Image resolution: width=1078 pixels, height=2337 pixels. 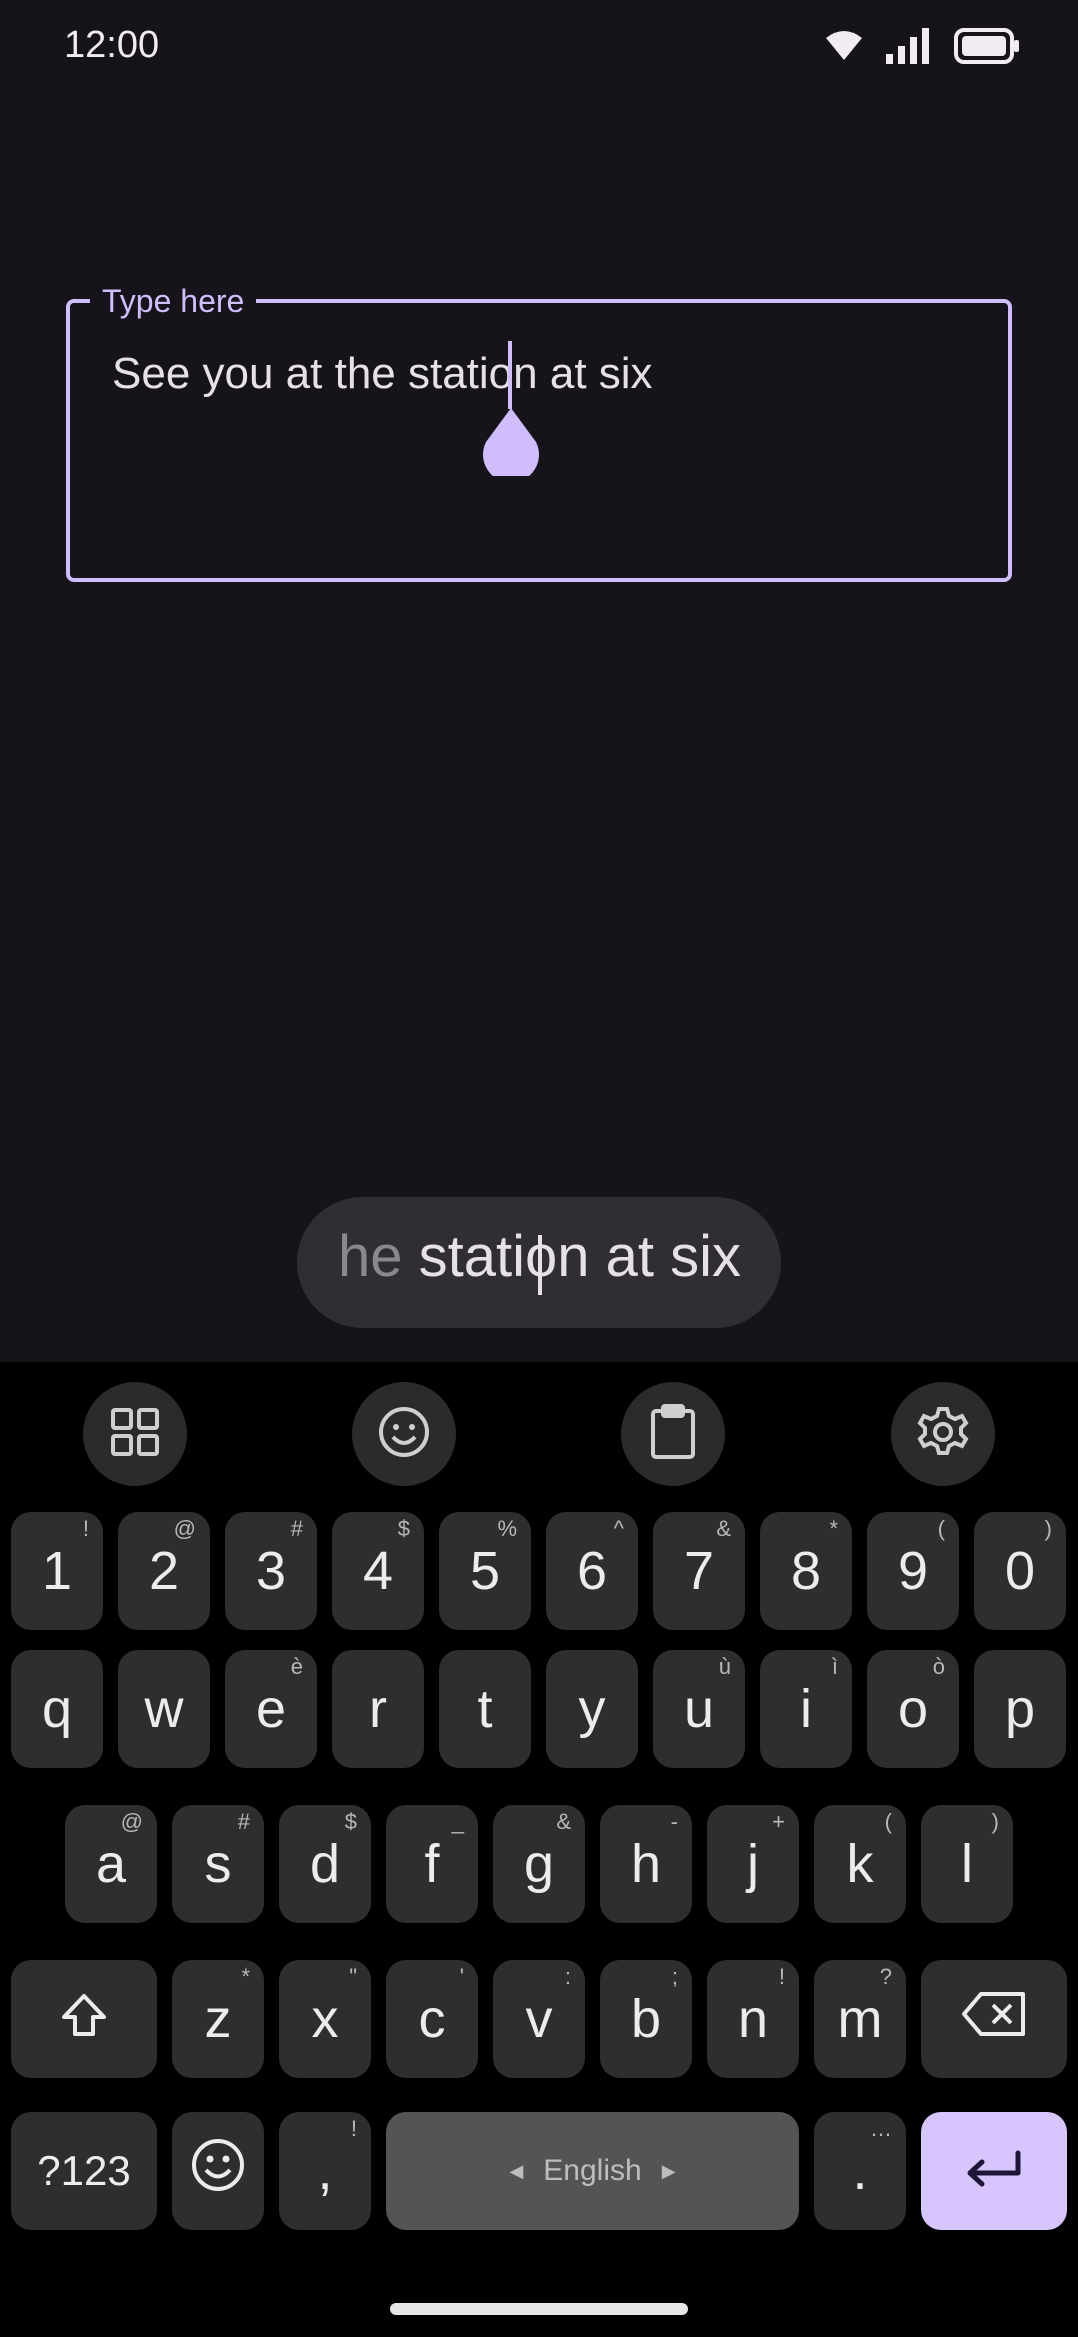 What do you see at coordinates (325, 2171) in the screenshot?
I see `comma-key: ,!` at bounding box center [325, 2171].